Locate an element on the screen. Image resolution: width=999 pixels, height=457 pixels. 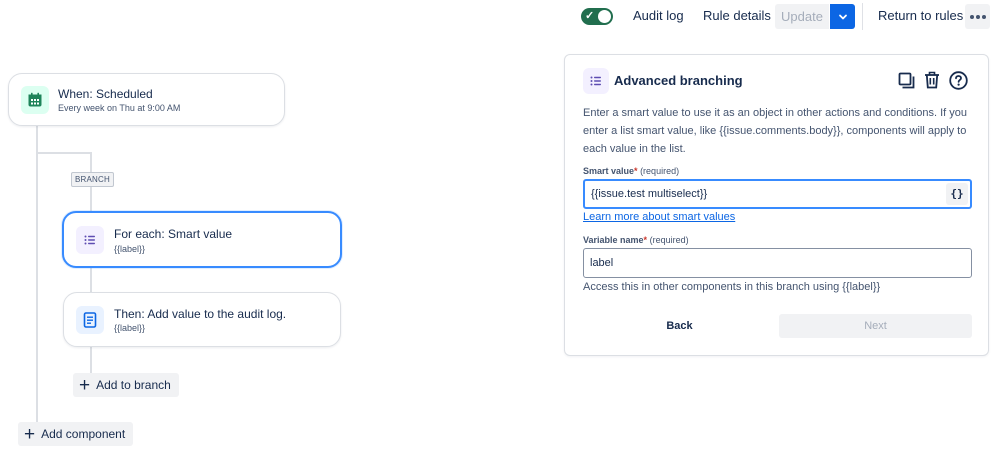
copy-icon is located at coordinates (906, 80).